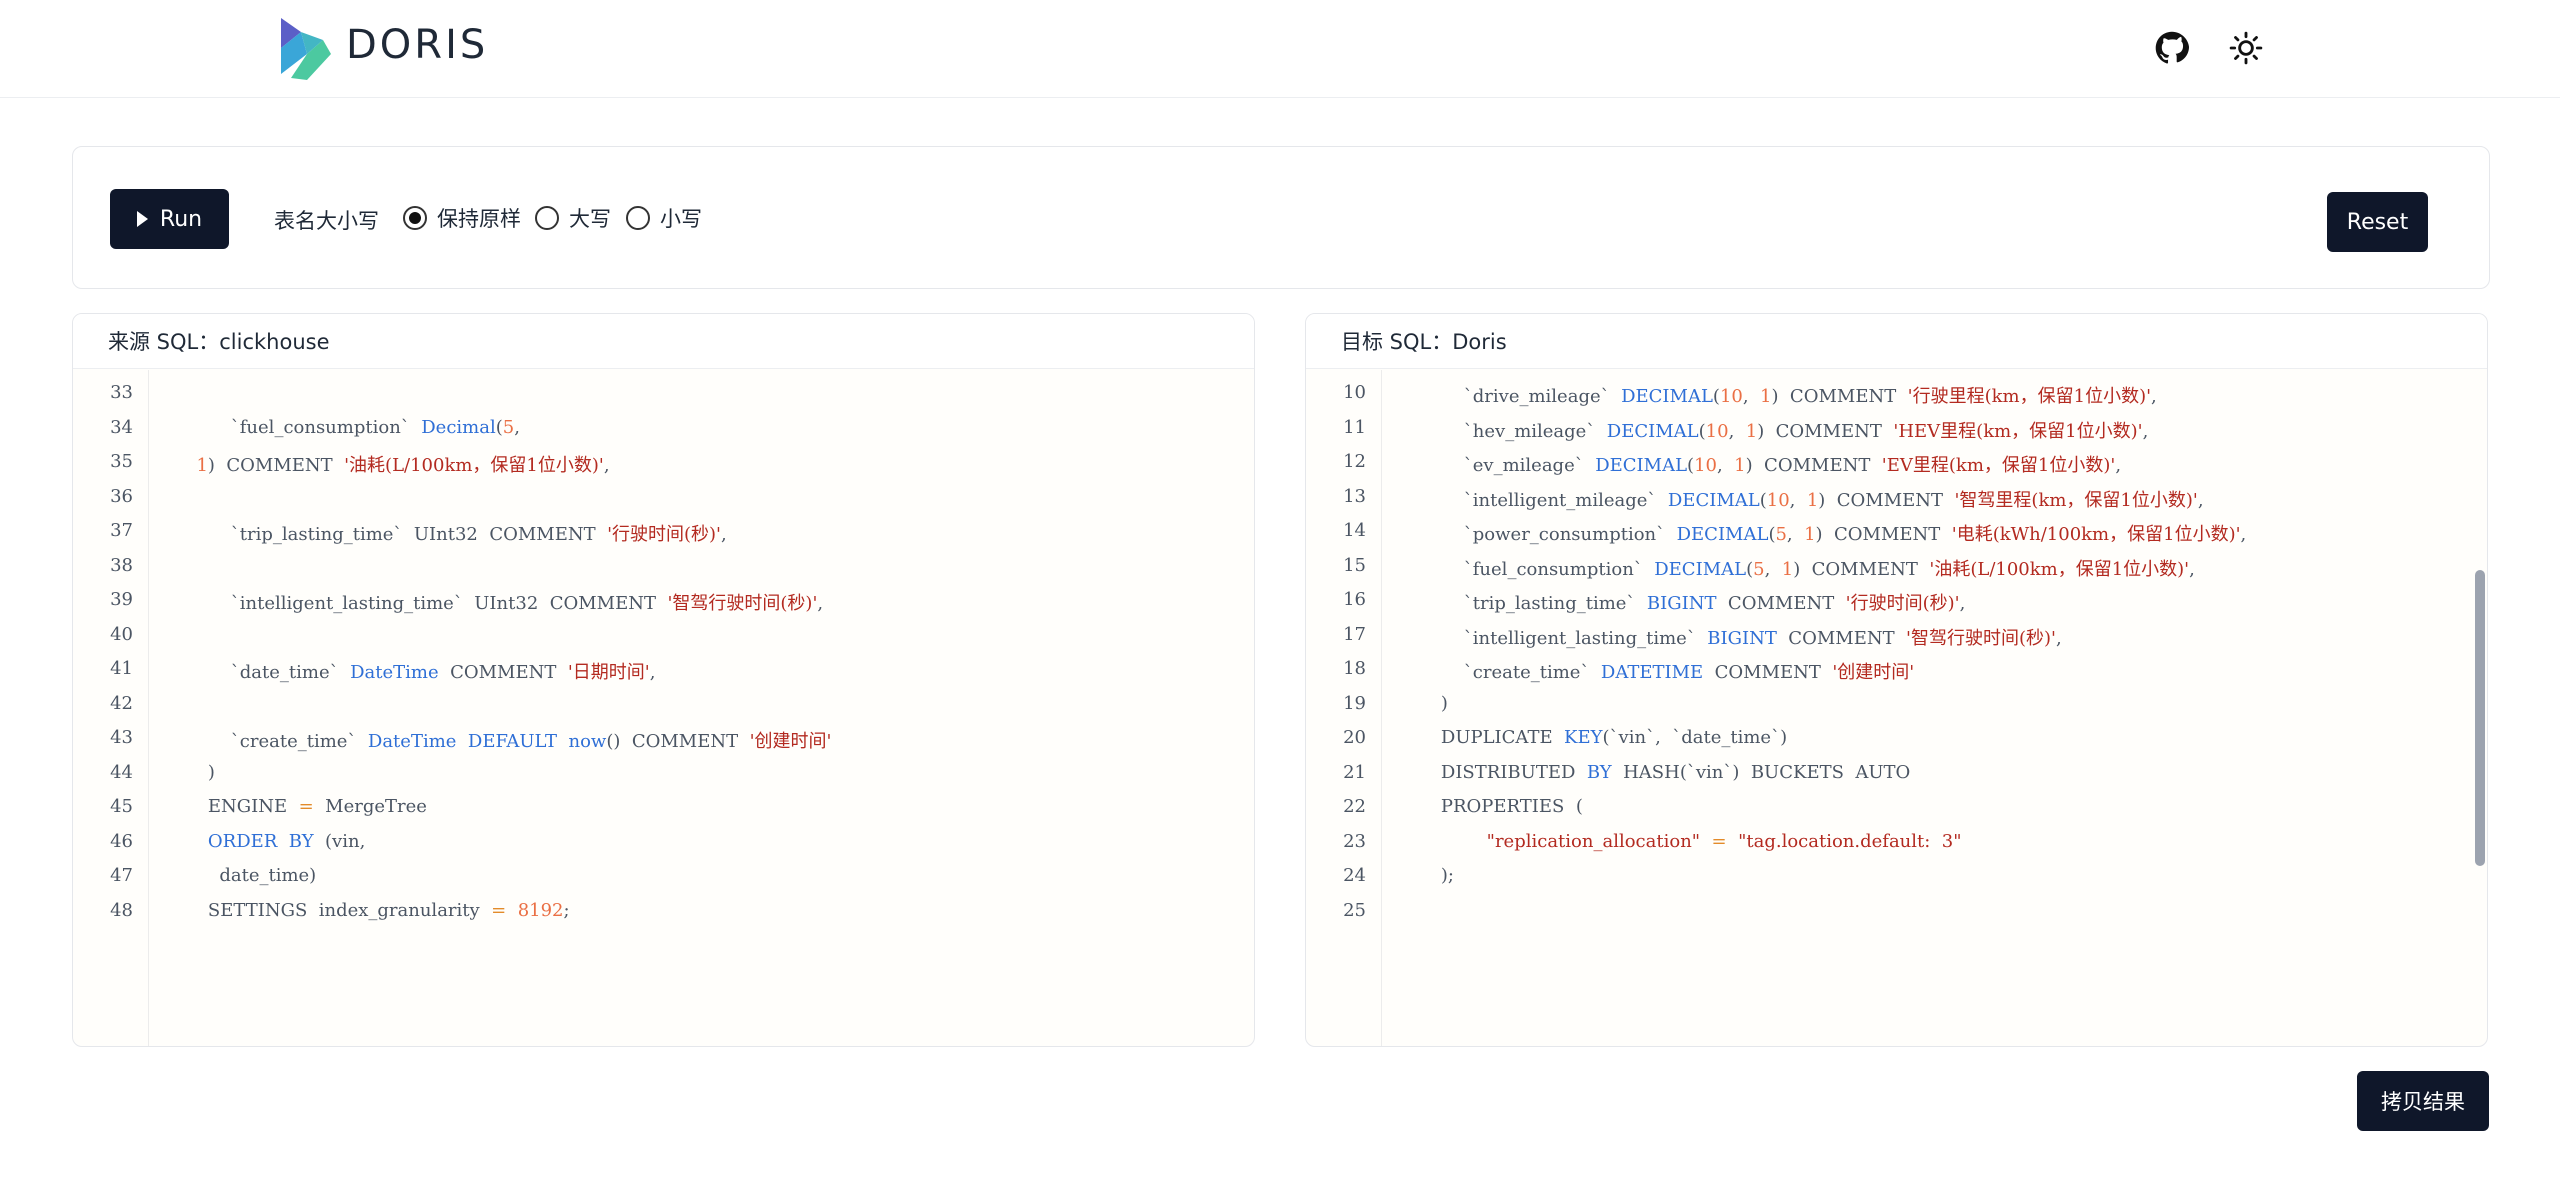 The height and width of the screenshot is (1199, 2560). What do you see at coordinates (121, 806) in the screenshot?
I see `line-number: 45` at bounding box center [121, 806].